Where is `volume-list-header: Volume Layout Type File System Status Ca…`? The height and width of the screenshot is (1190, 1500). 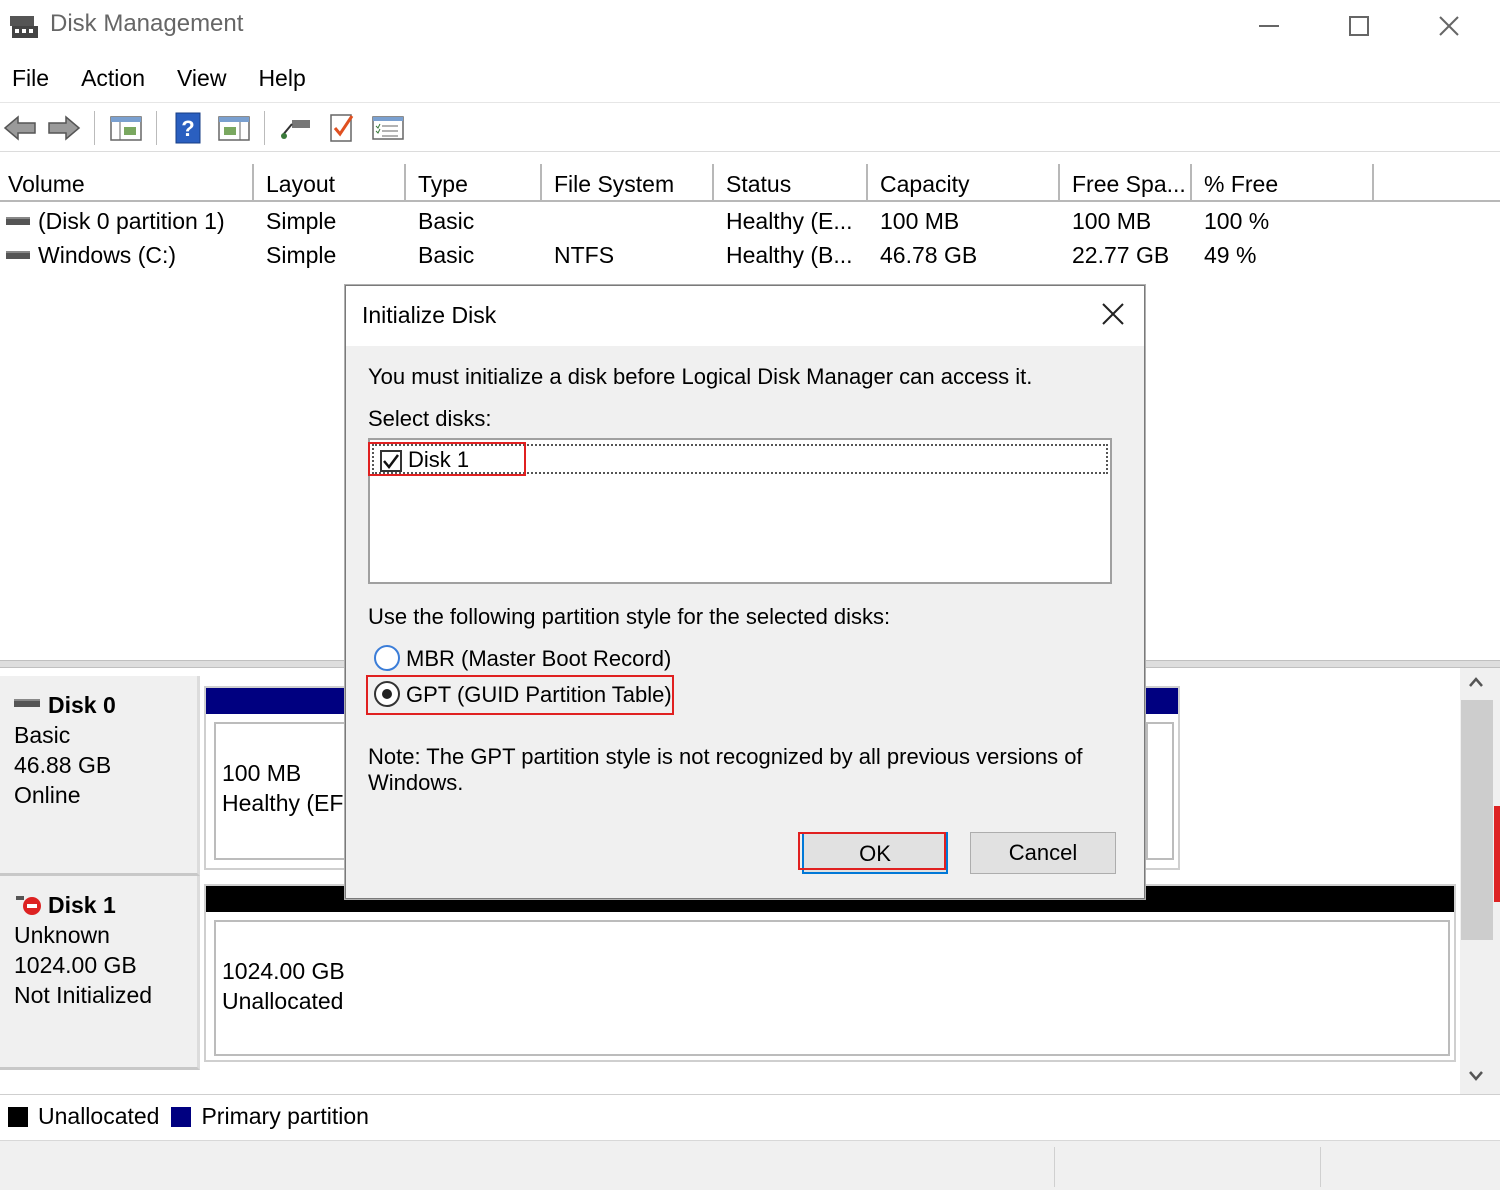 volume-list-header: Volume Layout Type File System Status Ca… is located at coordinates (750, 183).